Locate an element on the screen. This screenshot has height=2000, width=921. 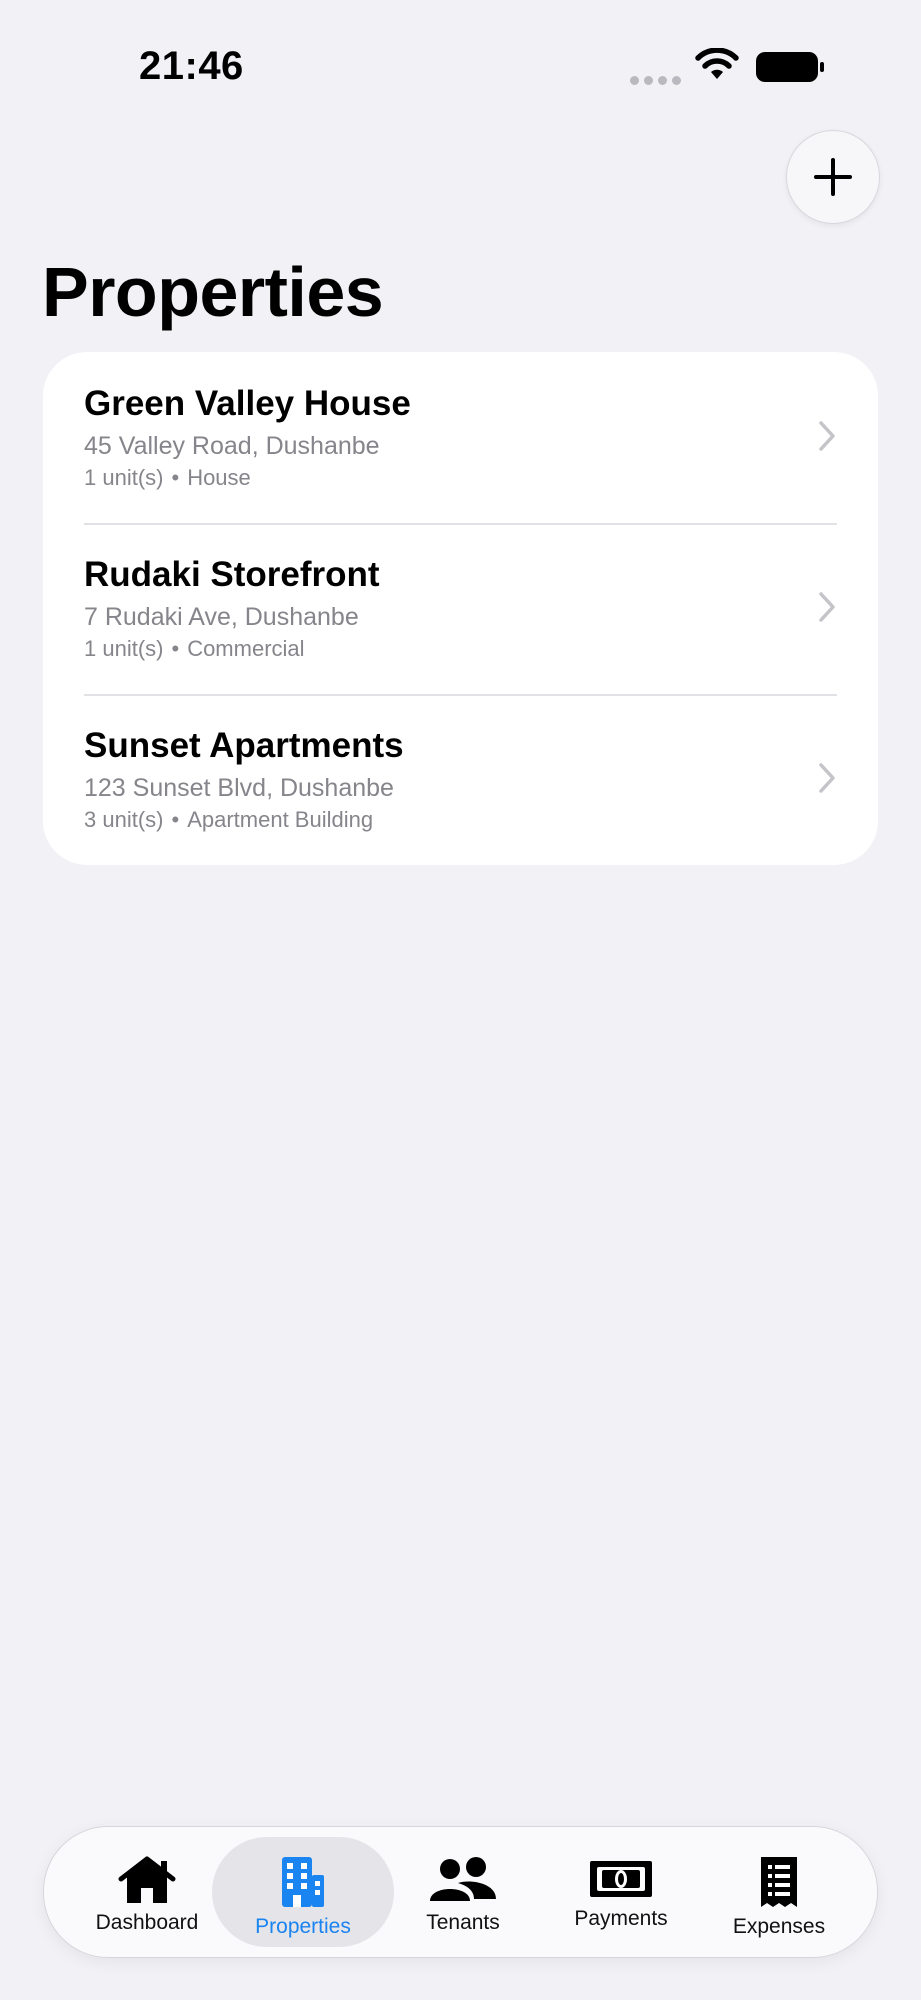
property-units: 3 unit(s) is located at coordinates (124, 819).